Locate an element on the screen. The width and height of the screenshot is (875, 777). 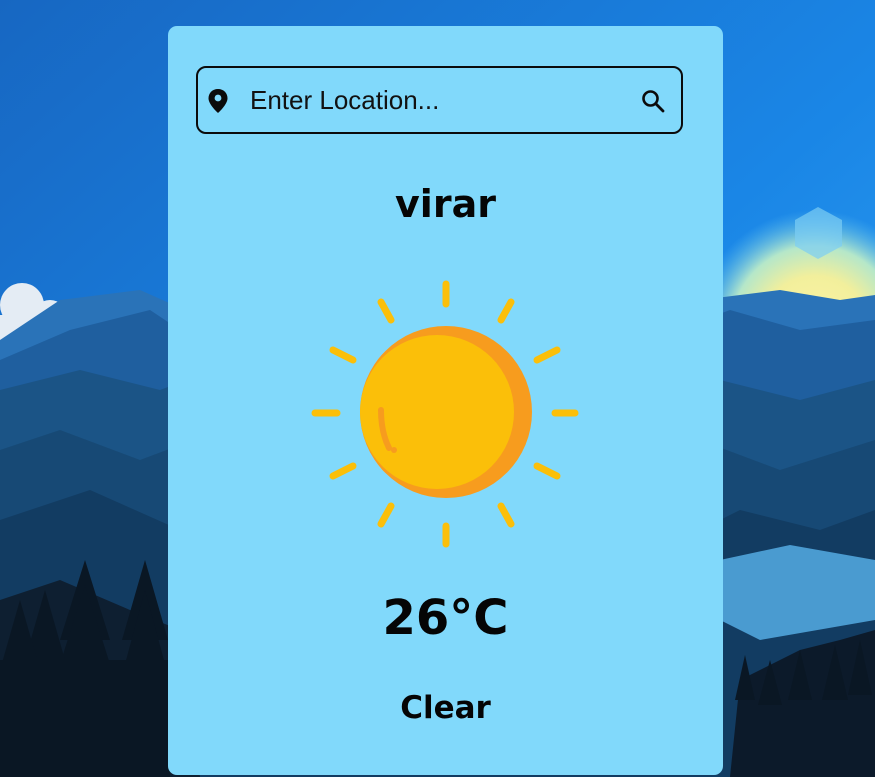
location-search-input is located at coordinates (440, 100).